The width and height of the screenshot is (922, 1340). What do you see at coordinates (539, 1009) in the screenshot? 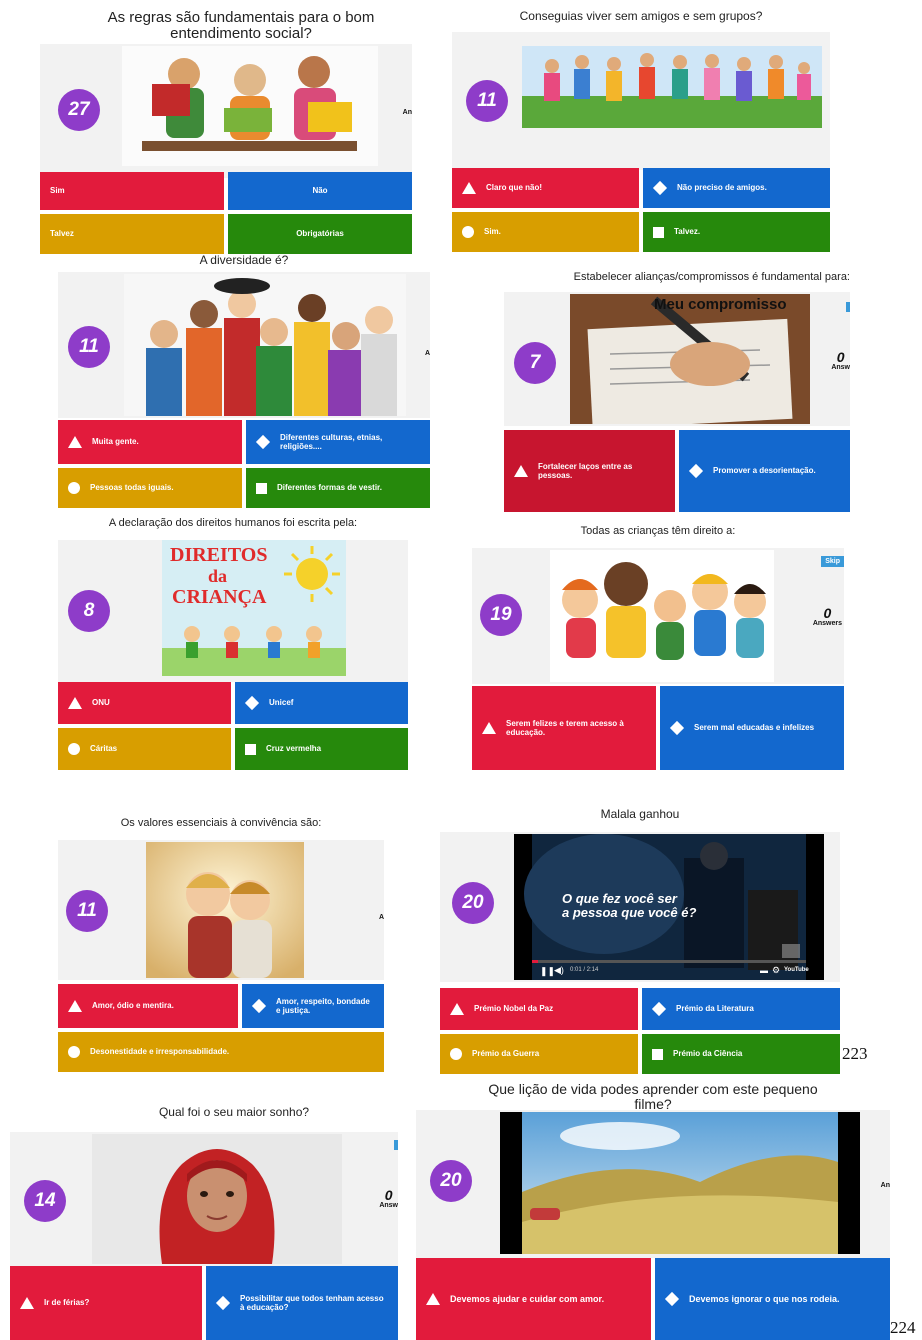
I see `answer-option-a: Prémio Nobel da Paz` at bounding box center [539, 1009].